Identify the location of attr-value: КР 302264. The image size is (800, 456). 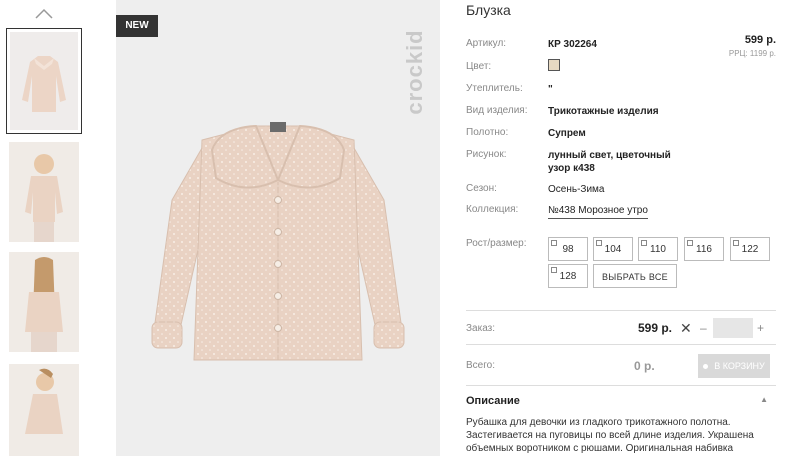
(572, 44).